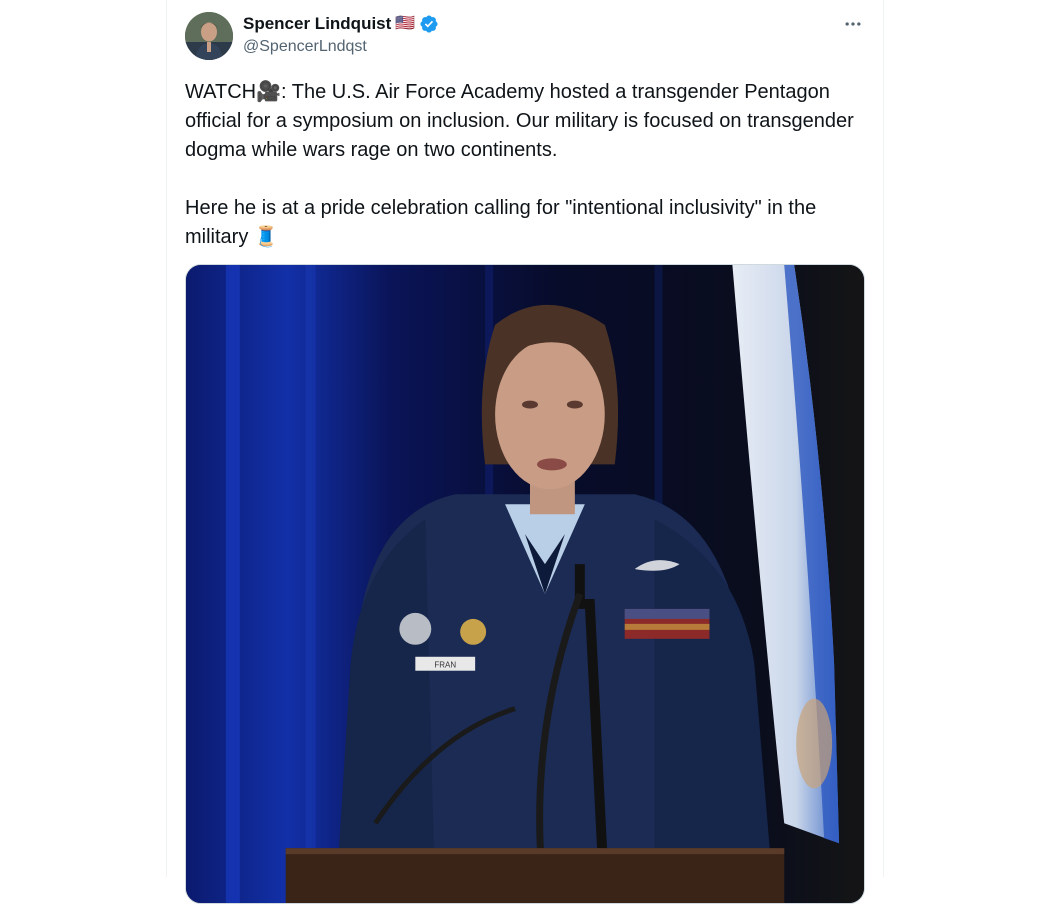 The height and width of the screenshot is (904, 1050). I want to click on more-horizontal-icon, so click(853, 24).